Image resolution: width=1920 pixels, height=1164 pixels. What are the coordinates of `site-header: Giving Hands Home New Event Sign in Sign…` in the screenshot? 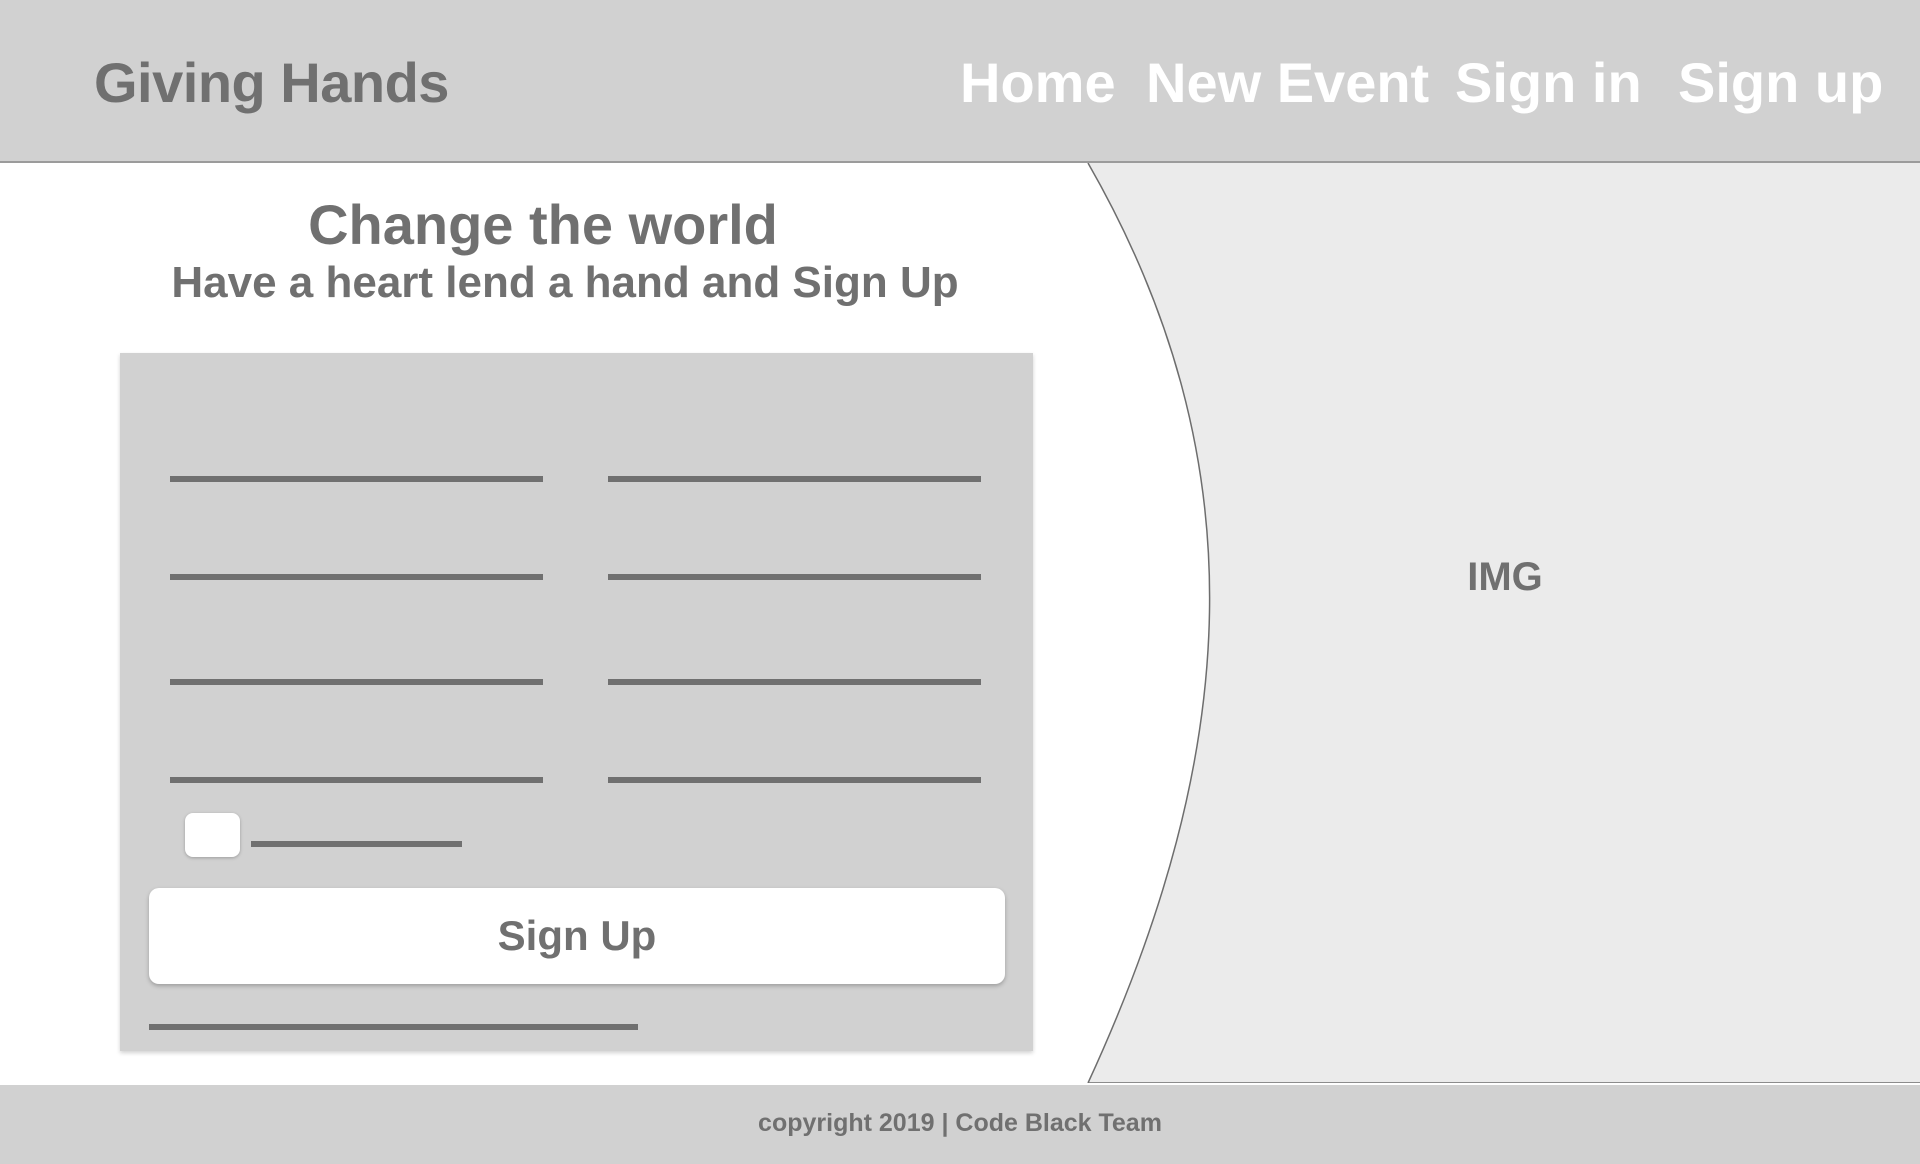 It's located at (960, 81).